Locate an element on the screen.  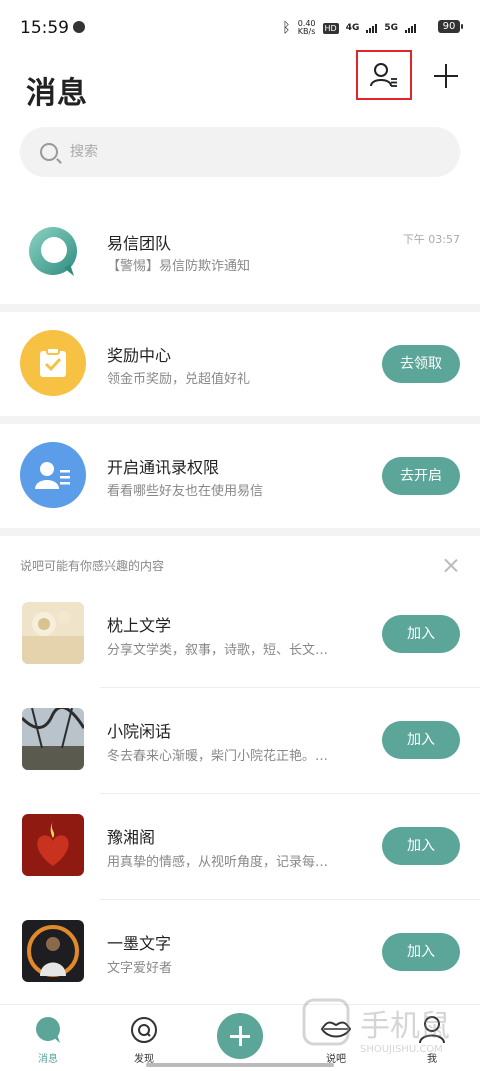
player-portrait-image is located at coordinates (53, 951).